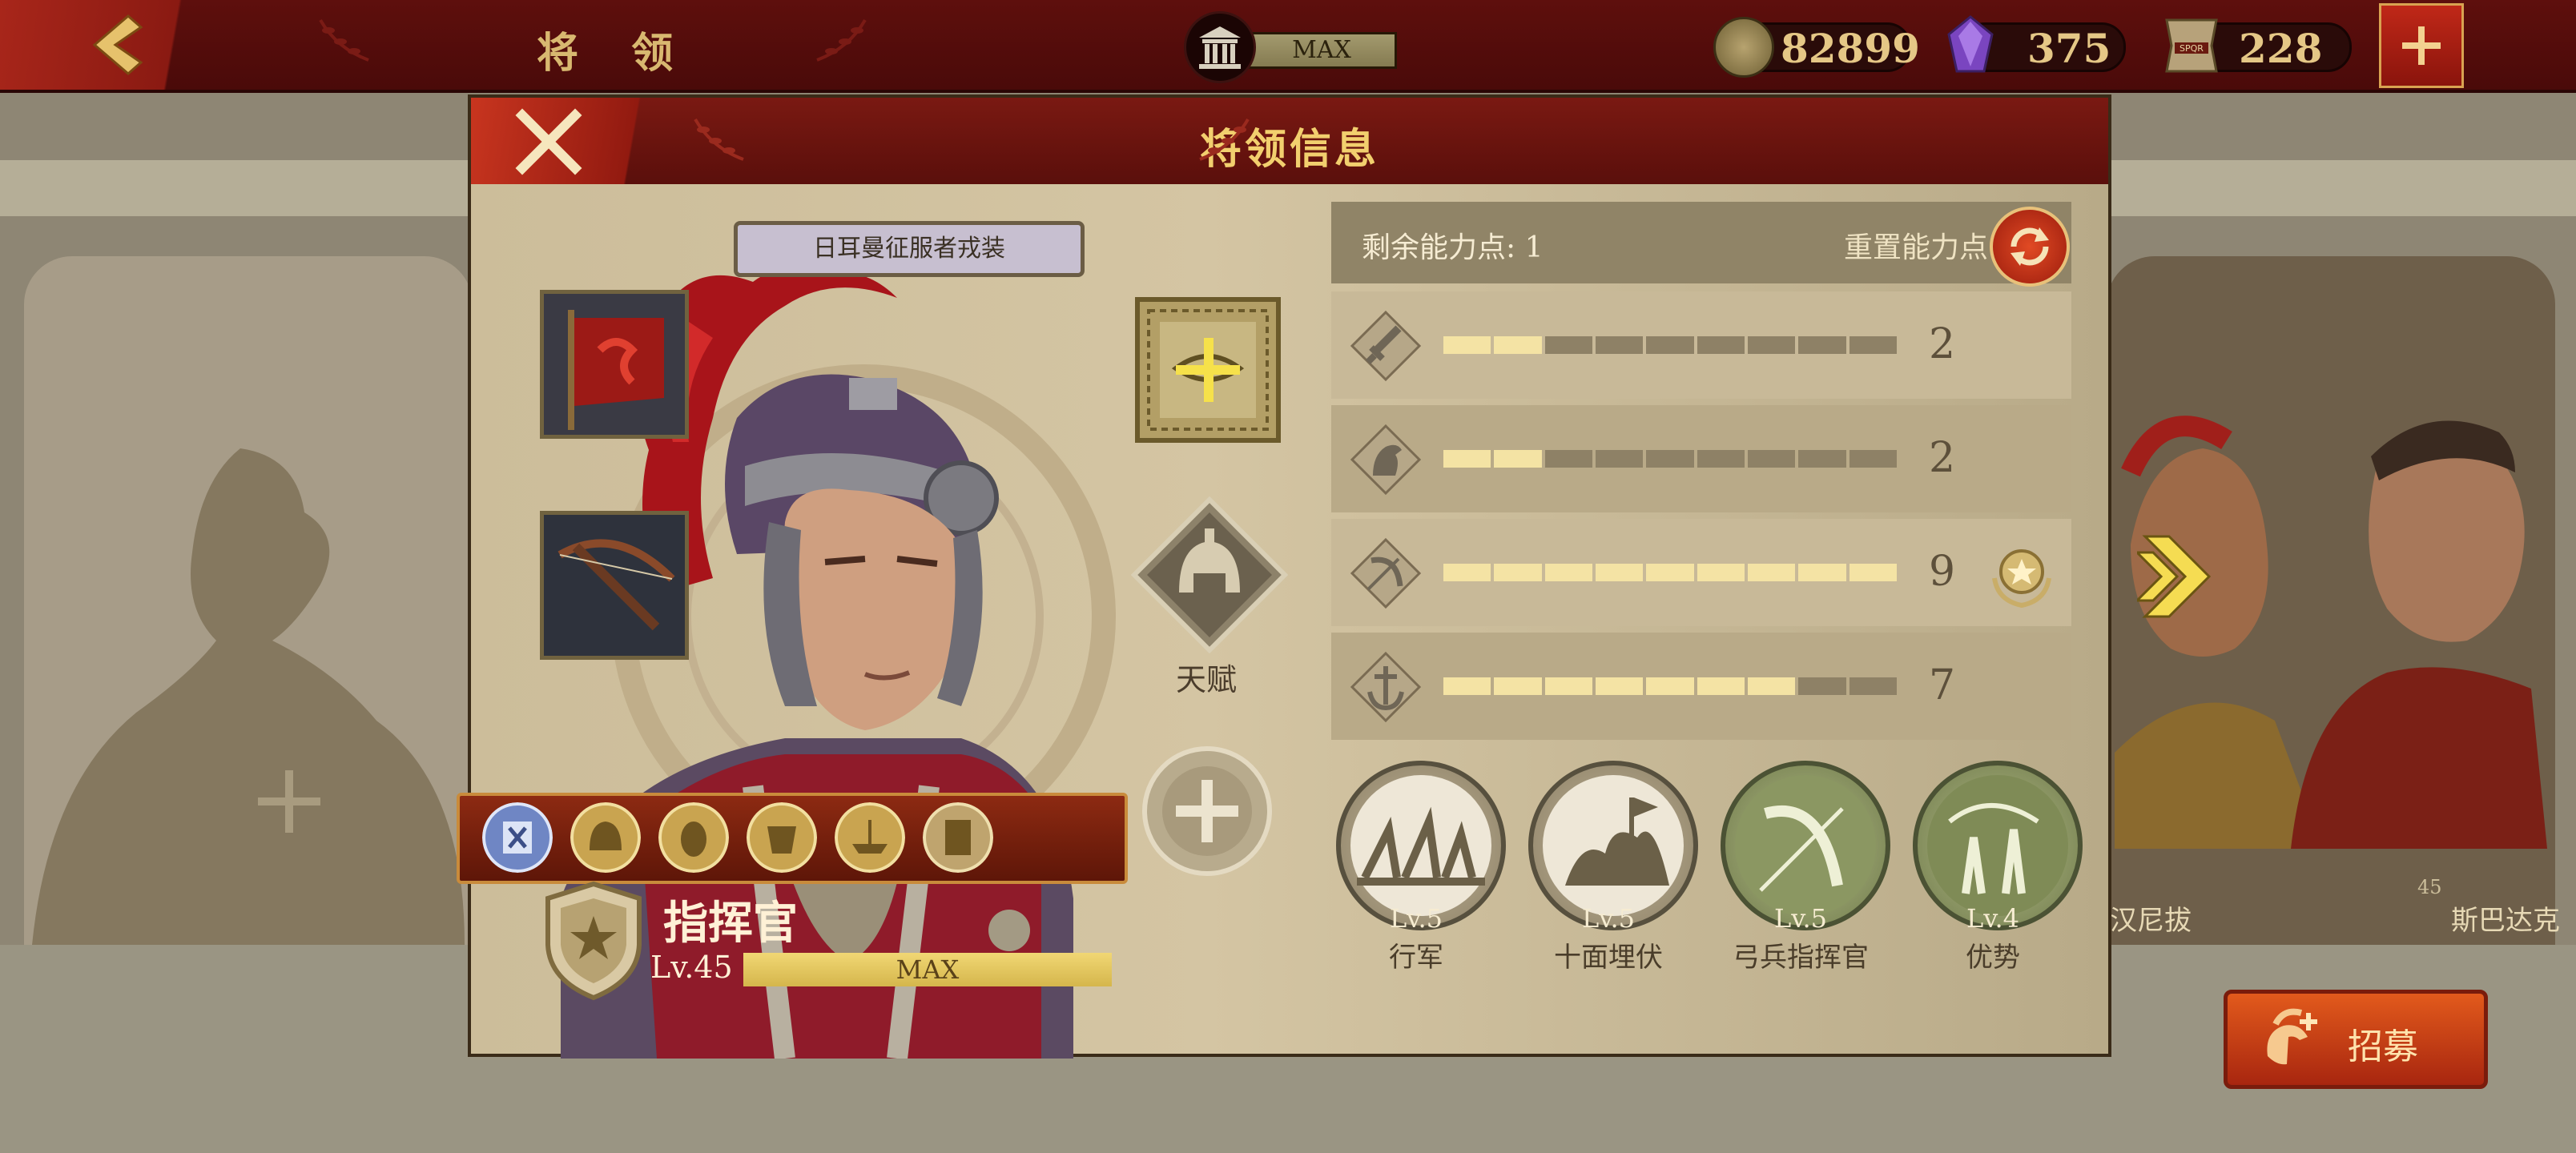 The height and width of the screenshot is (1153, 2576). I want to click on tokens-counter: SPQR 228, so click(2258, 46).